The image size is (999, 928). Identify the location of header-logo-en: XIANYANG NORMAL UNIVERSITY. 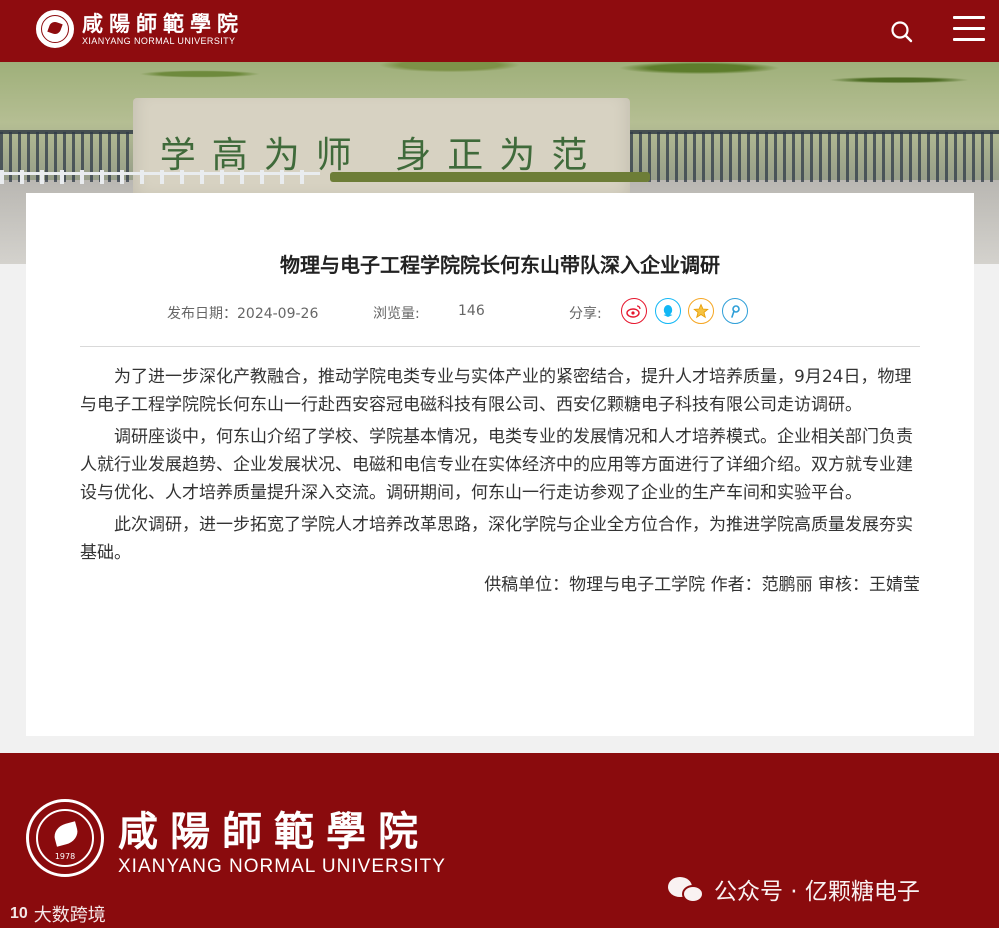
(159, 40).